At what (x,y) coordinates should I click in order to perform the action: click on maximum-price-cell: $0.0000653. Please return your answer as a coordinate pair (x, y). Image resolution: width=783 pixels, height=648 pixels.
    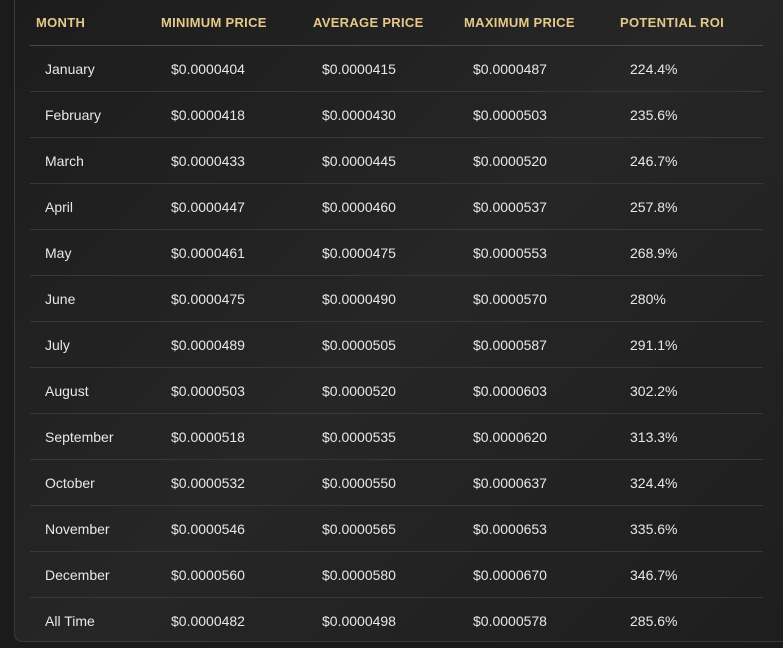
    Looking at the image, I should click on (510, 529).